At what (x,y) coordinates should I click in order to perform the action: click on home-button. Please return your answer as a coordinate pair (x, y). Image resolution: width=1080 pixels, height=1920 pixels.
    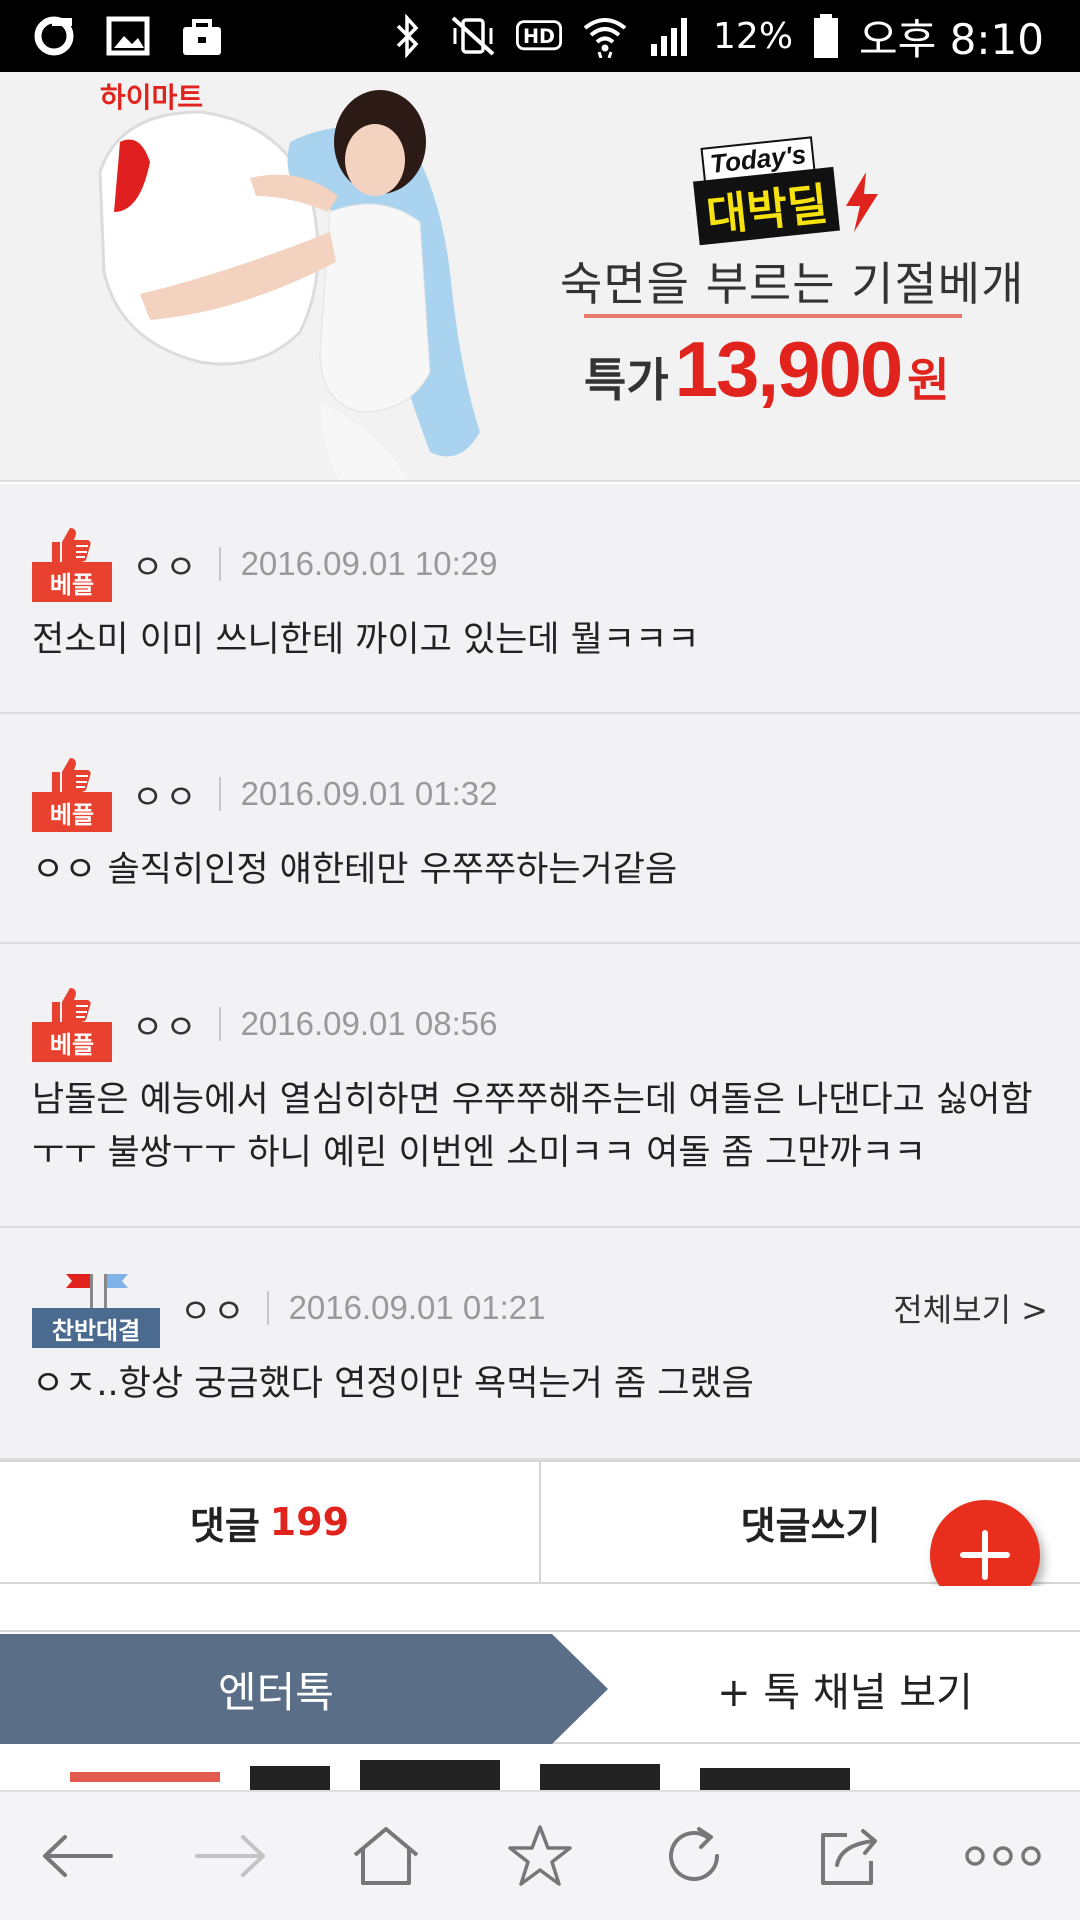
    Looking at the image, I should click on (386, 1856).